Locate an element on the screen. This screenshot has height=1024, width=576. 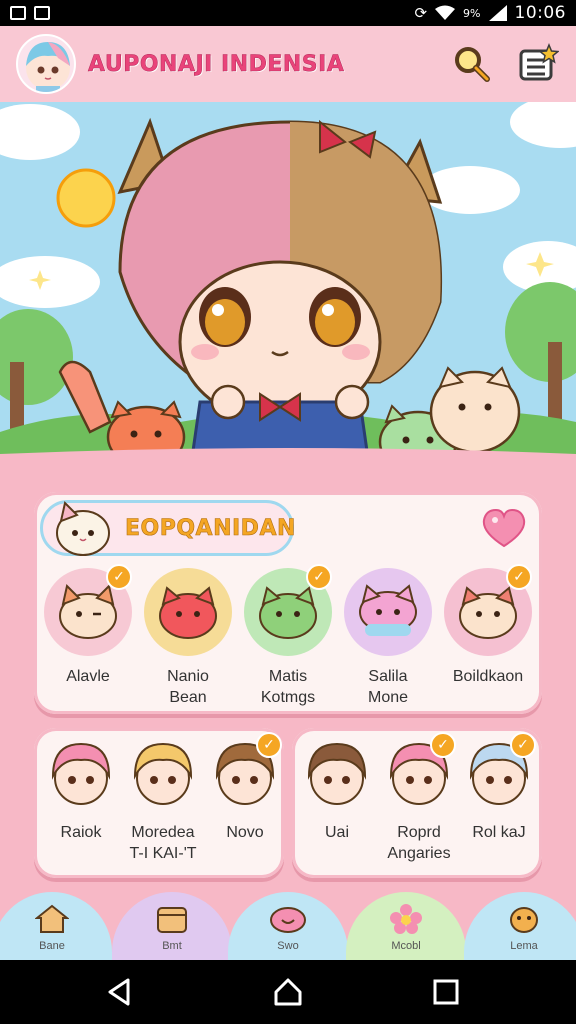
search-button is located at coordinates (472, 64).